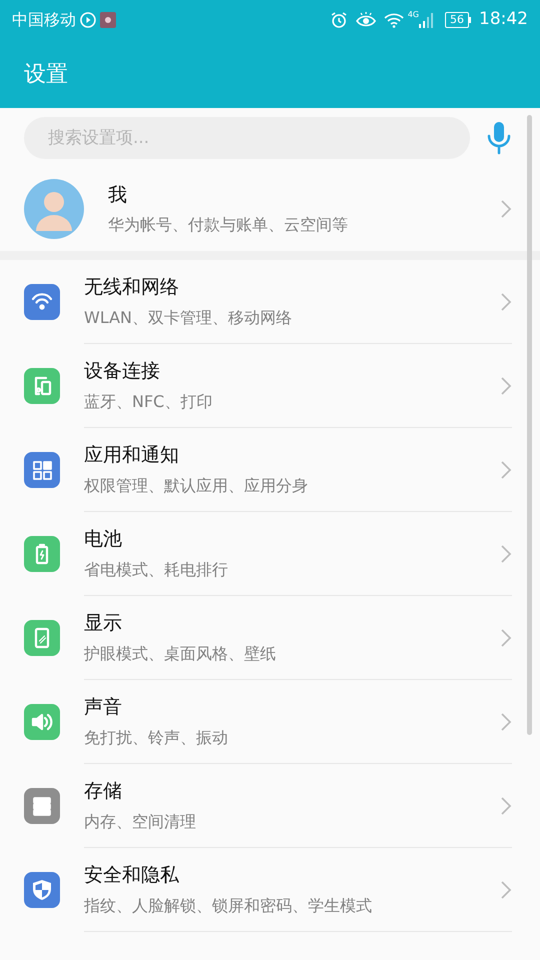 This screenshot has height=960, width=540. I want to click on settings-item: 存储 内存、空间清理, so click(270, 806).